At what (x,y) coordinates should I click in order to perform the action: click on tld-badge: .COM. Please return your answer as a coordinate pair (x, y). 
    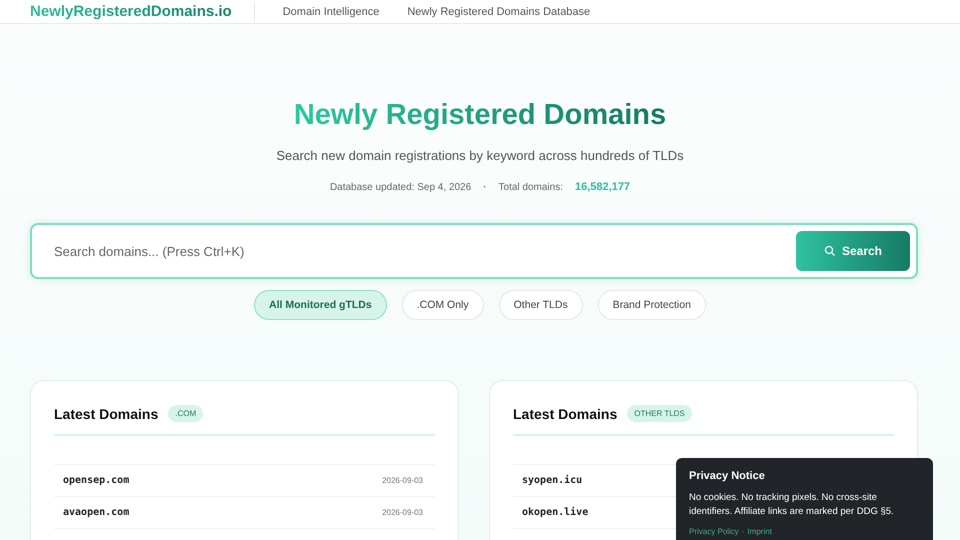
    Looking at the image, I should click on (186, 413).